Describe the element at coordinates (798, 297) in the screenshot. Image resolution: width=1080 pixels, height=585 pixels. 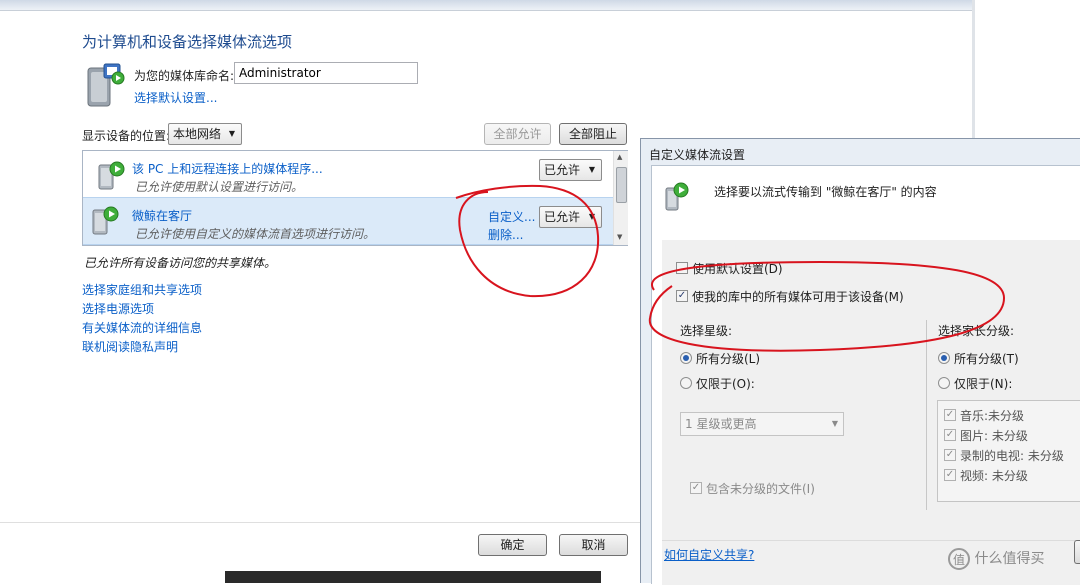
I see `make-all-available-label: 使我的库中的所有媒体可用于该设备(M)` at that location.